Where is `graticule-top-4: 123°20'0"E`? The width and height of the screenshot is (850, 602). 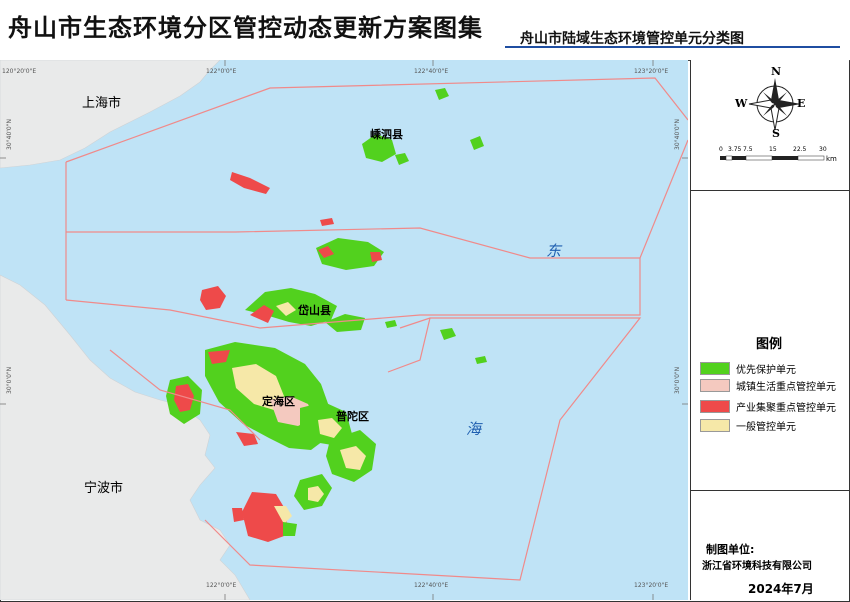 graticule-top-4: 123°20'0"E is located at coordinates (651, 71).